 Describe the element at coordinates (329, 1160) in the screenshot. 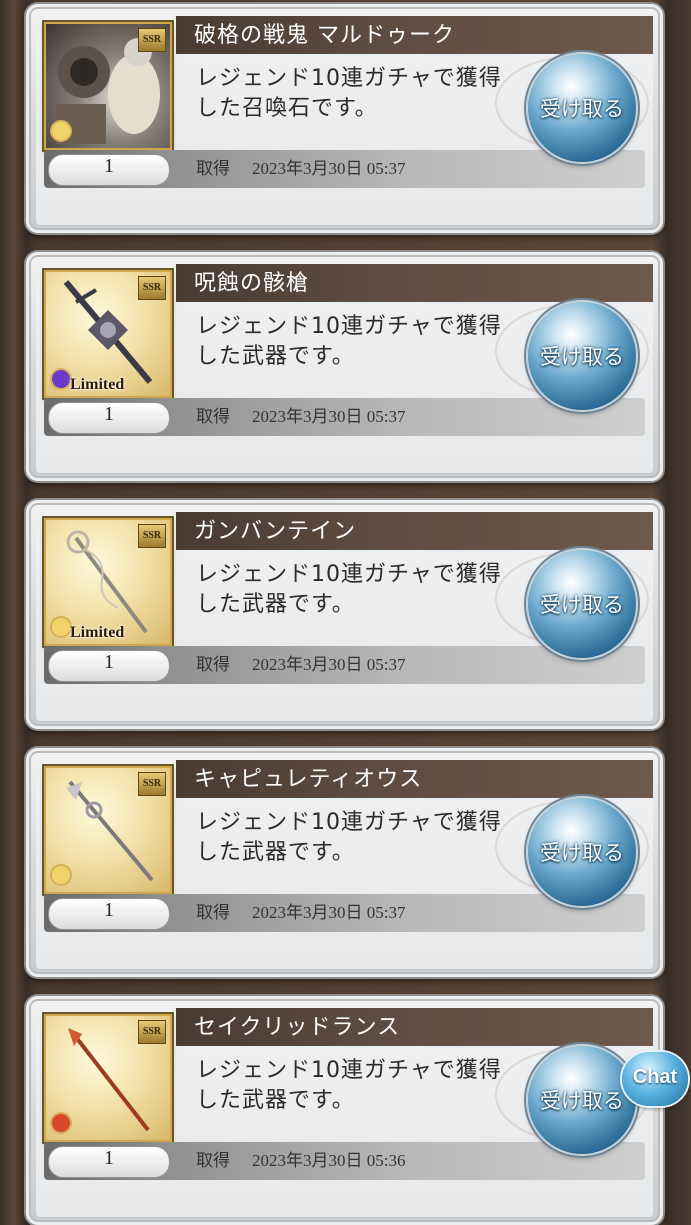

I see `acquired-date: 2023年3月30日 05:36` at that location.